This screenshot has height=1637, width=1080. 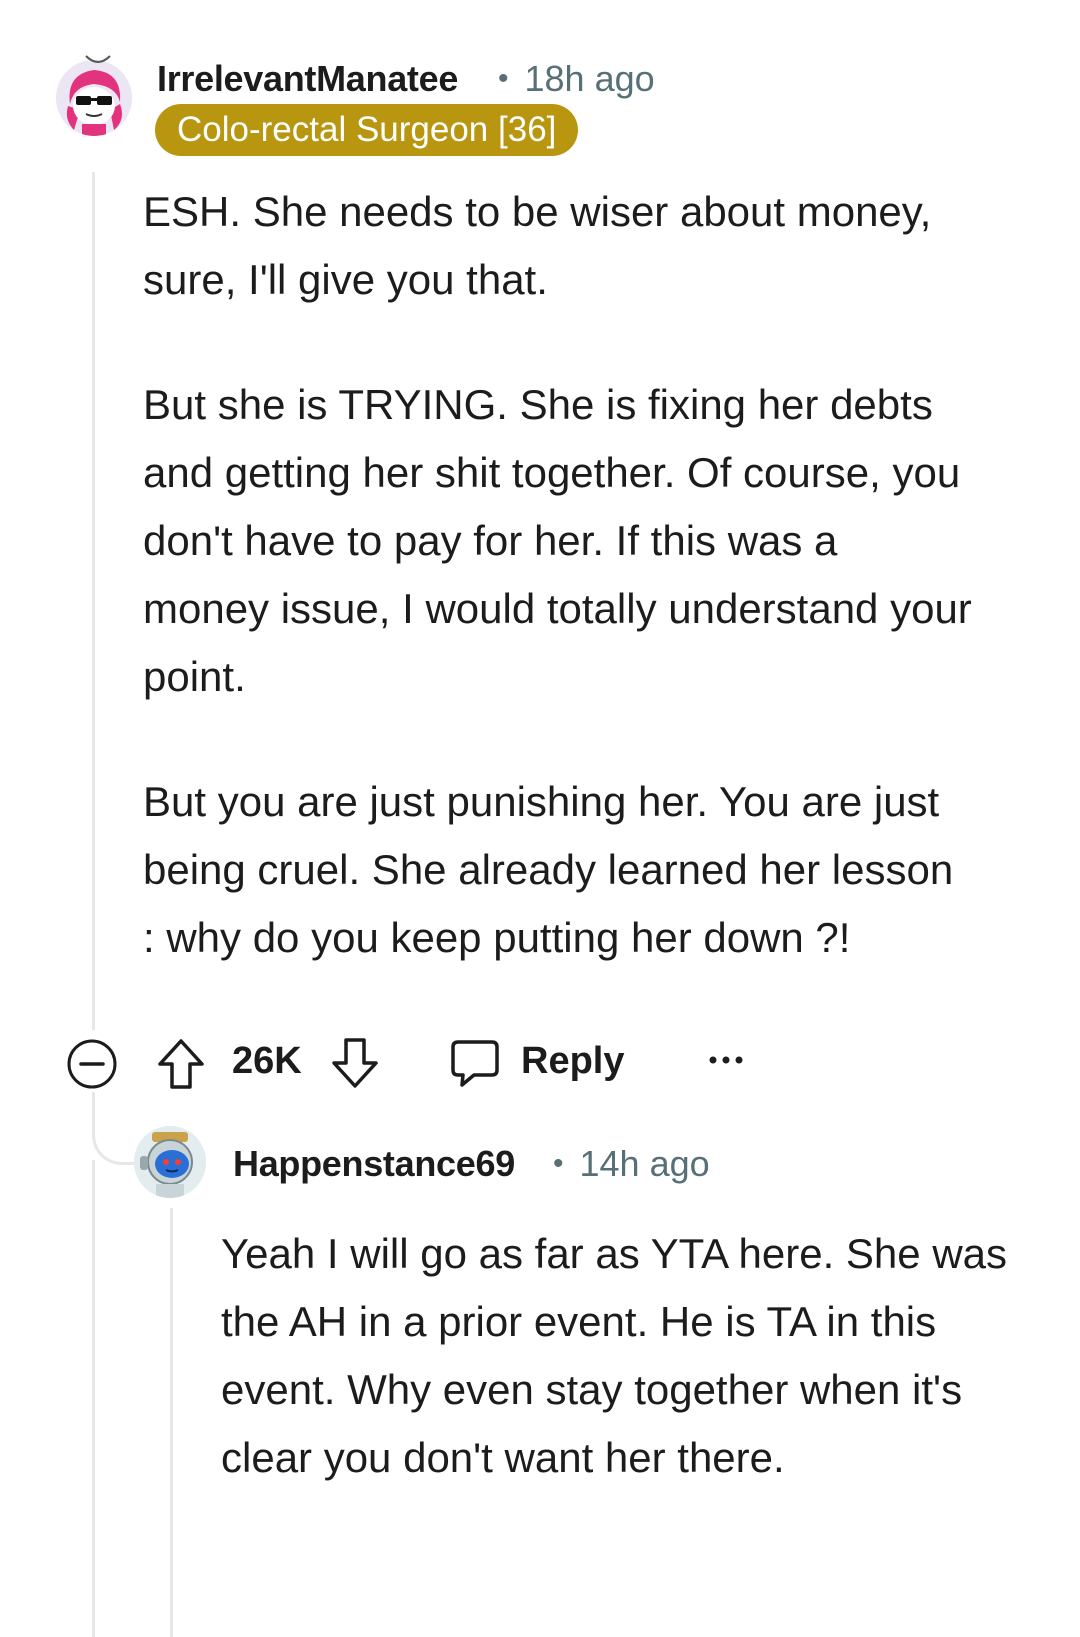 I want to click on reply-username: Happenstance69, so click(x=374, y=1164).